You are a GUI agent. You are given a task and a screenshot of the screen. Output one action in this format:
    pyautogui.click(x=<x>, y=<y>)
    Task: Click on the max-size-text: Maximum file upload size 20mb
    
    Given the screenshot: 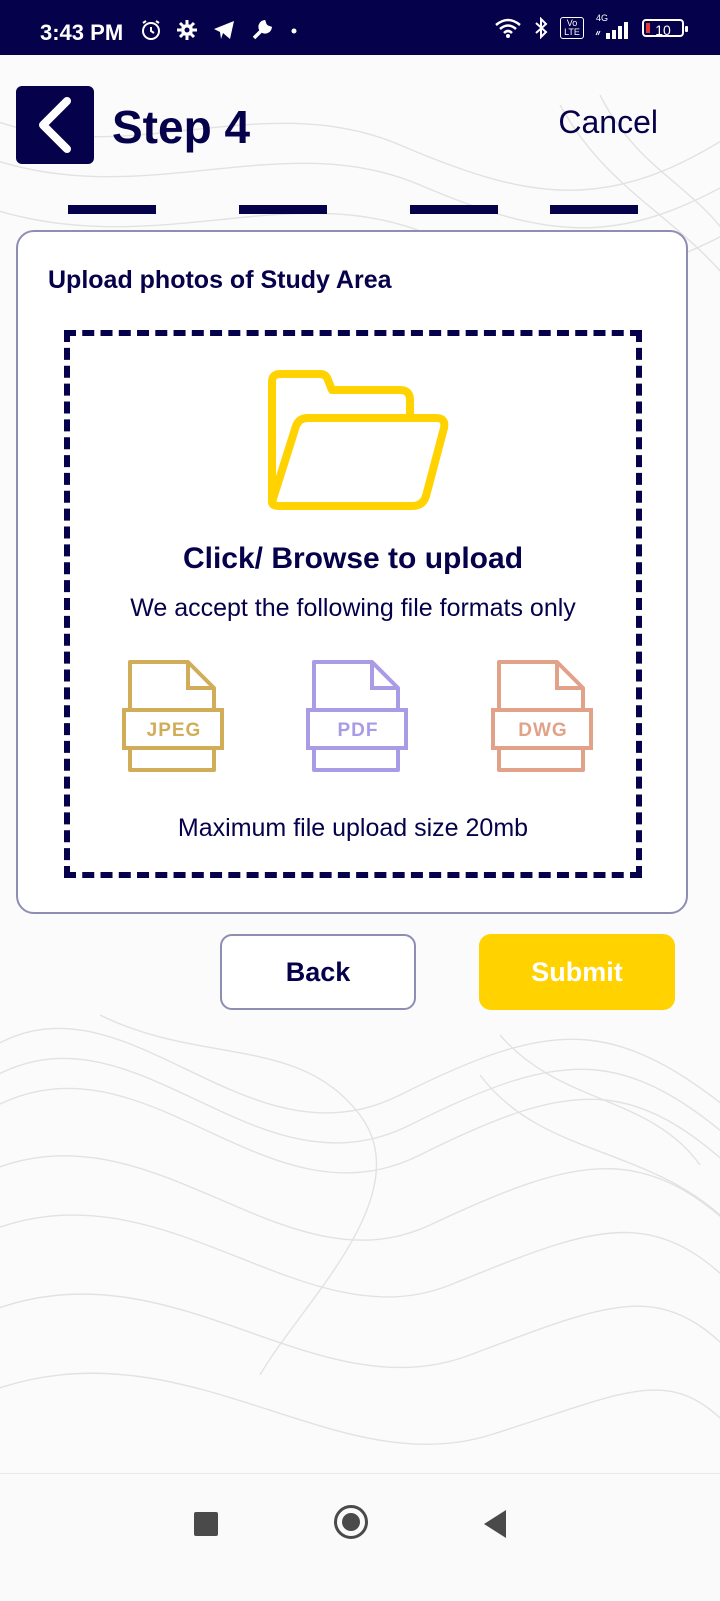 What is the action you would take?
    pyautogui.click(x=353, y=828)
    